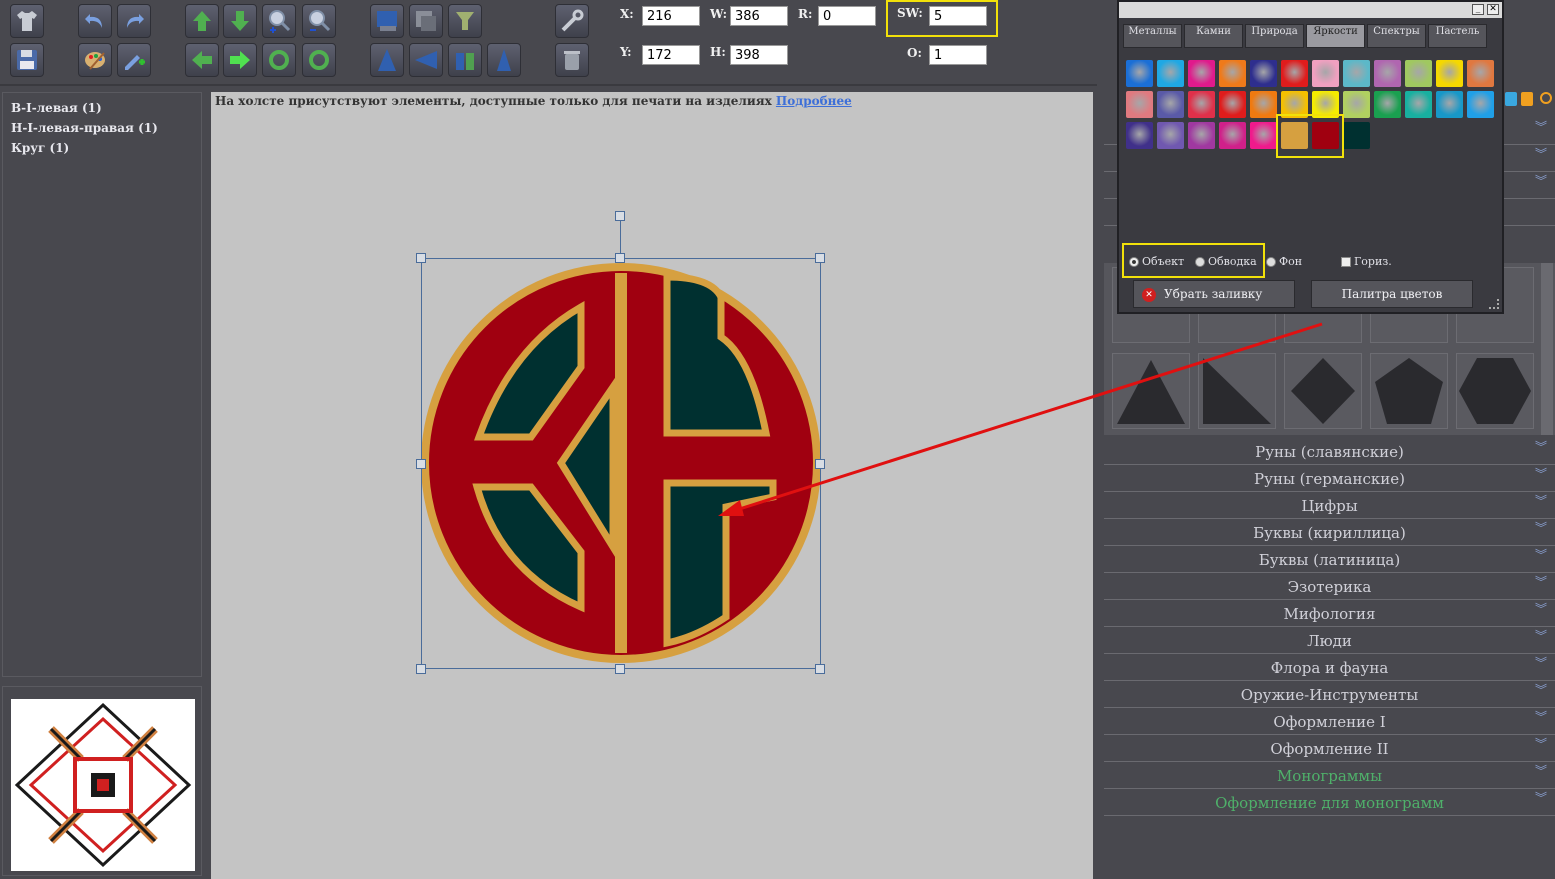  I want to click on color-palette-button, so click(95, 60).